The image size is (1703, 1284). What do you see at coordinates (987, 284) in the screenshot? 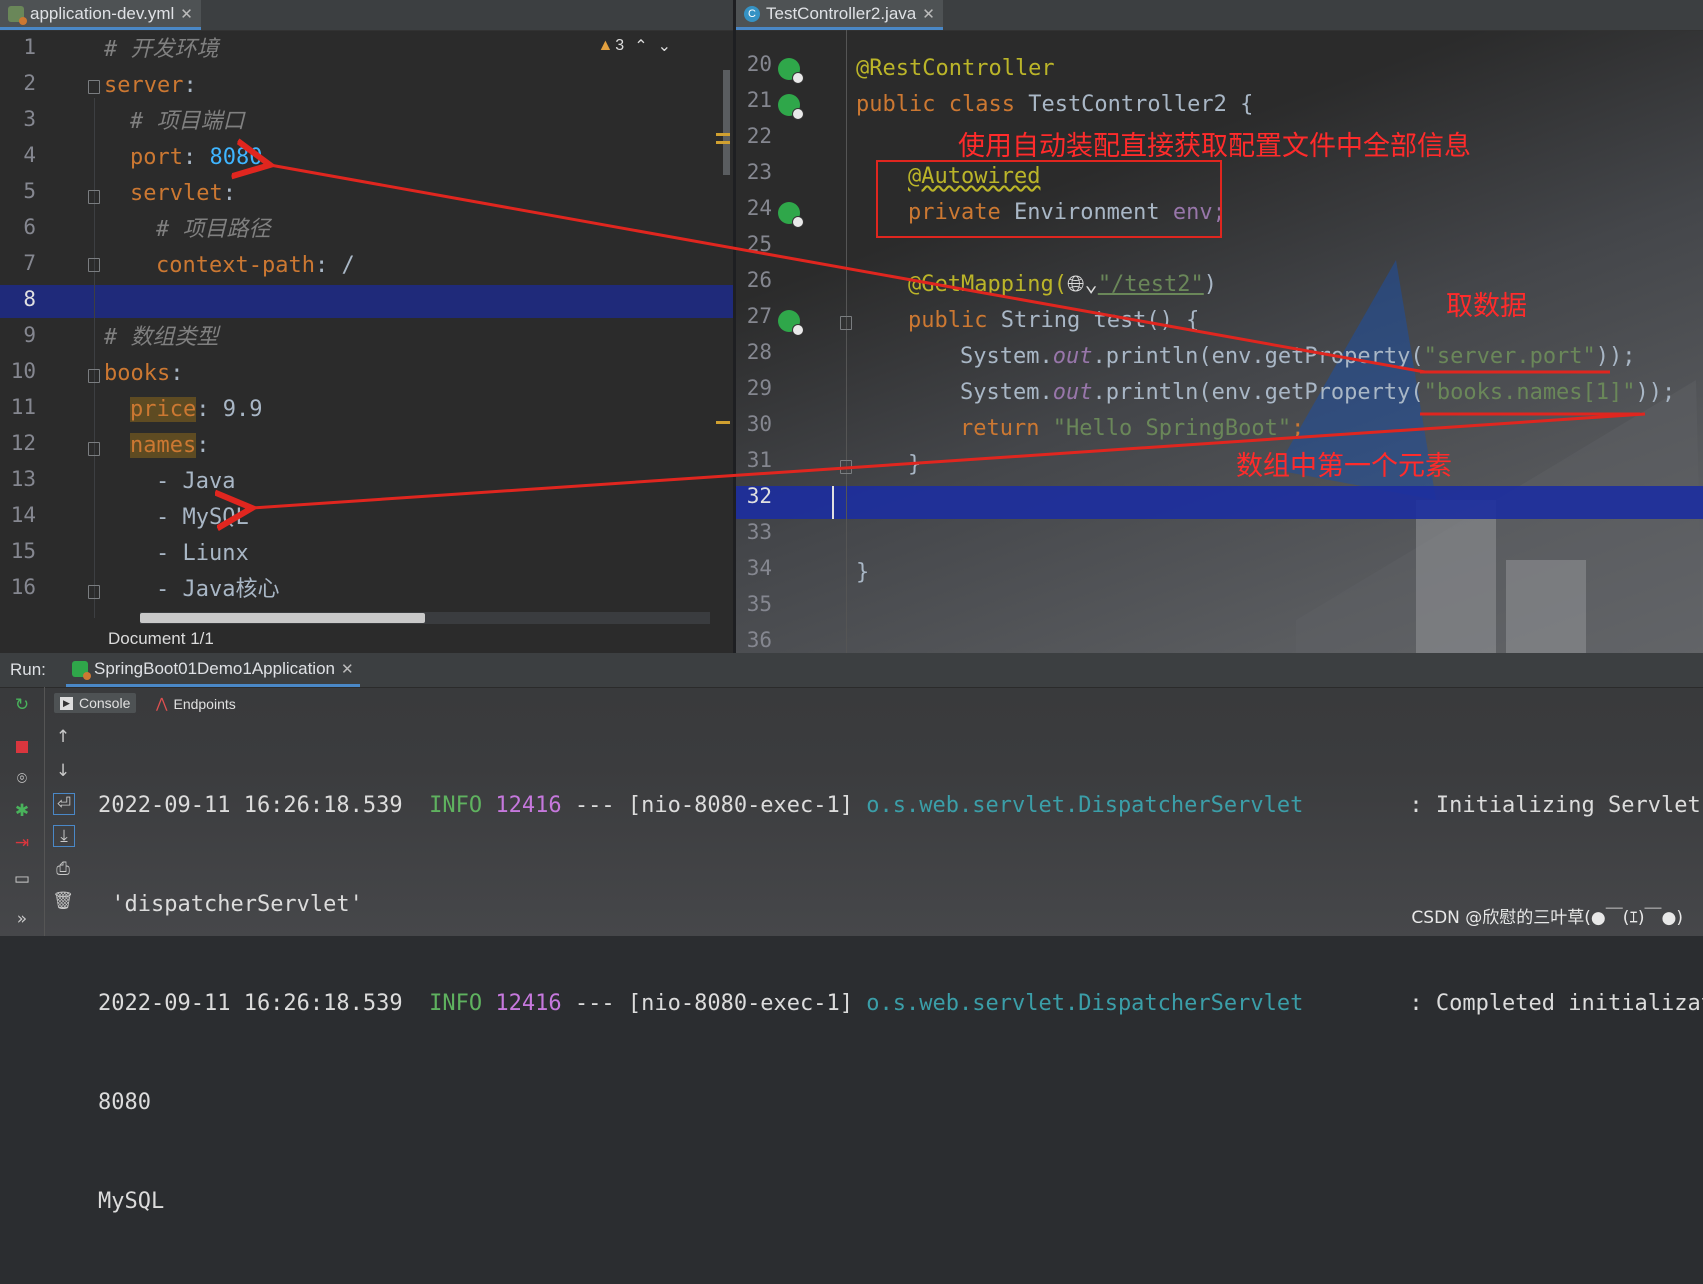
I see `annotation: @GetMapping(` at bounding box center [987, 284].